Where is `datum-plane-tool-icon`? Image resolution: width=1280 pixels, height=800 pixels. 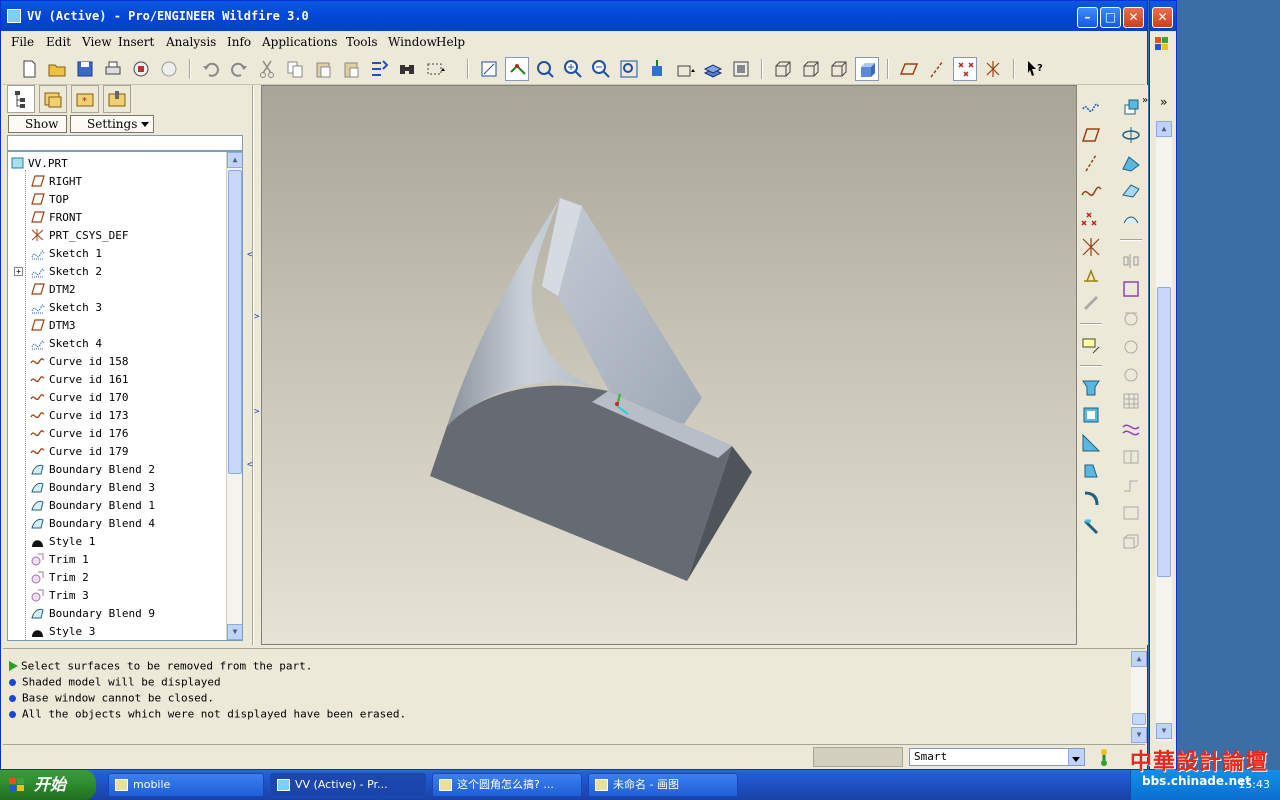
datum-plane-tool-icon is located at coordinates (1091, 135).